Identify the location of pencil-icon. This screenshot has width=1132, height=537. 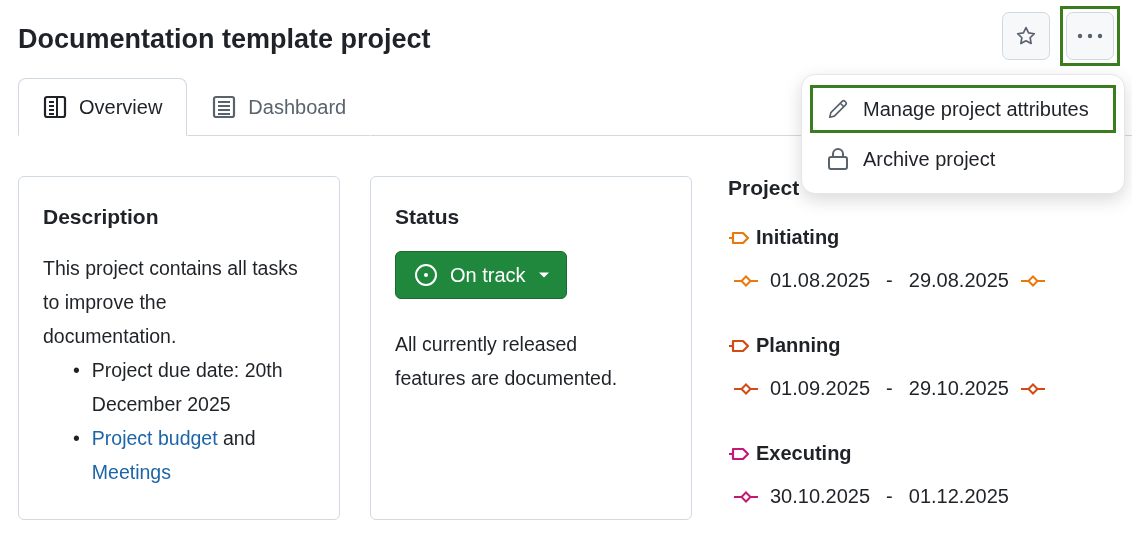
(838, 109).